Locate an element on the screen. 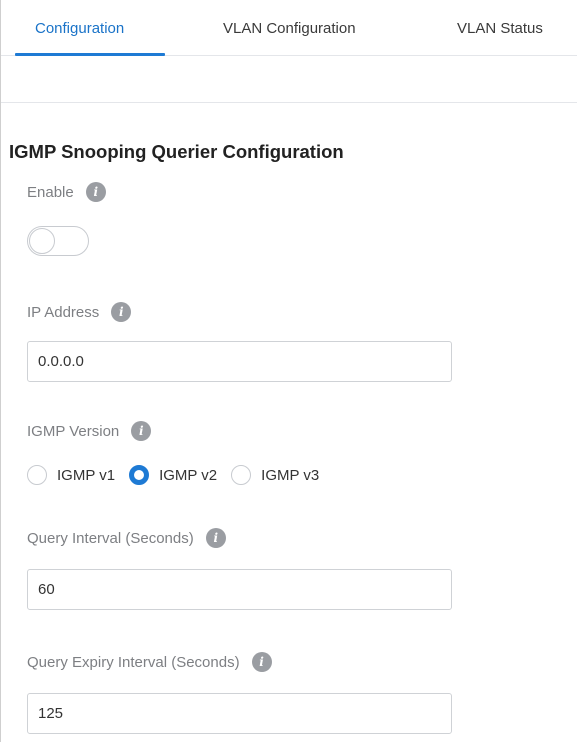 The image size is (577, 742). radio-igmp-v3: IGMP v3 is located at coordinates (275, 475).